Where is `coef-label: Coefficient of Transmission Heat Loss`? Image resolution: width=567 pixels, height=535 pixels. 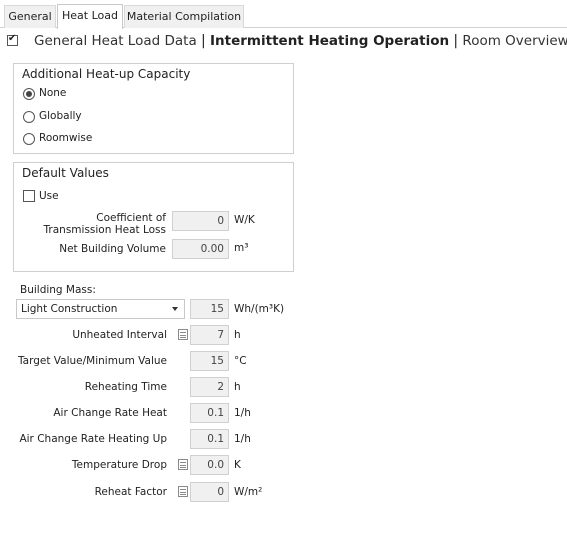 coef-label: Coefficient of Transmission Heat Loss is located at coordinates (104, 224).